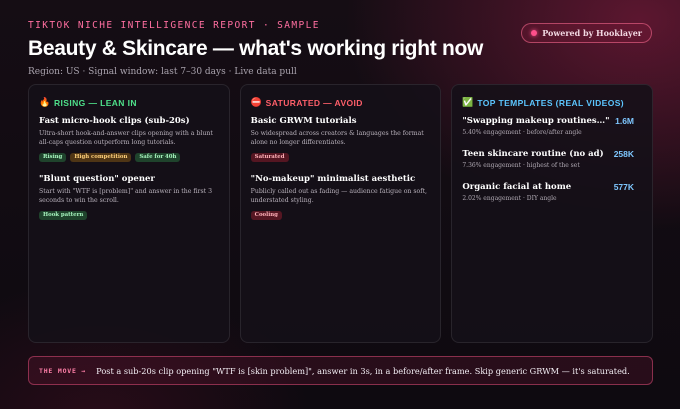  I want to click on tag-list: Cooling, so click(340, 215).